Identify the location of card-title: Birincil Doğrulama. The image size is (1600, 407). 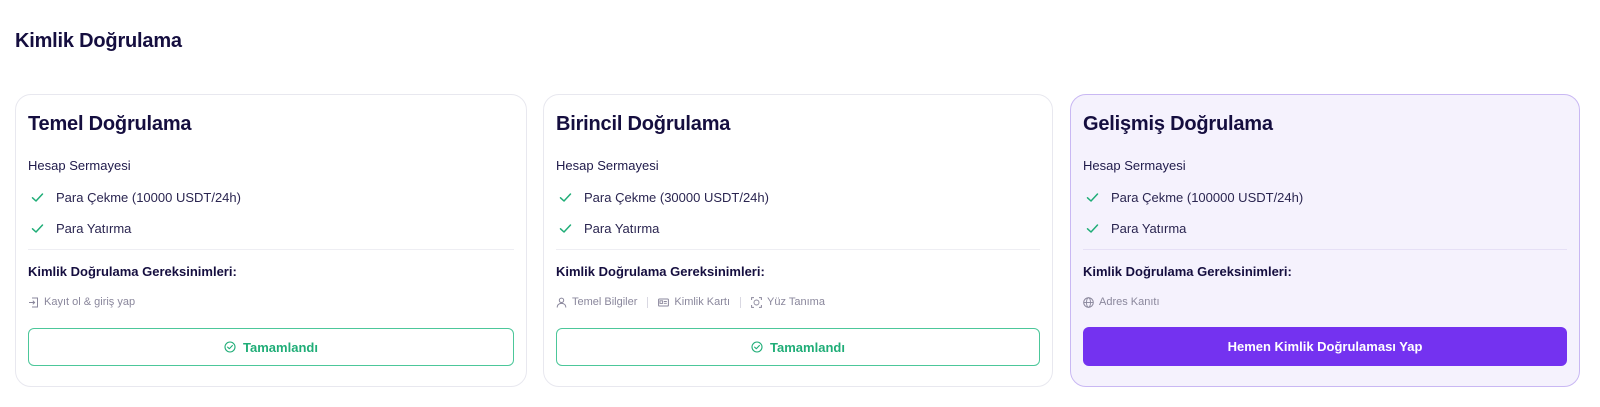
(643, 124).